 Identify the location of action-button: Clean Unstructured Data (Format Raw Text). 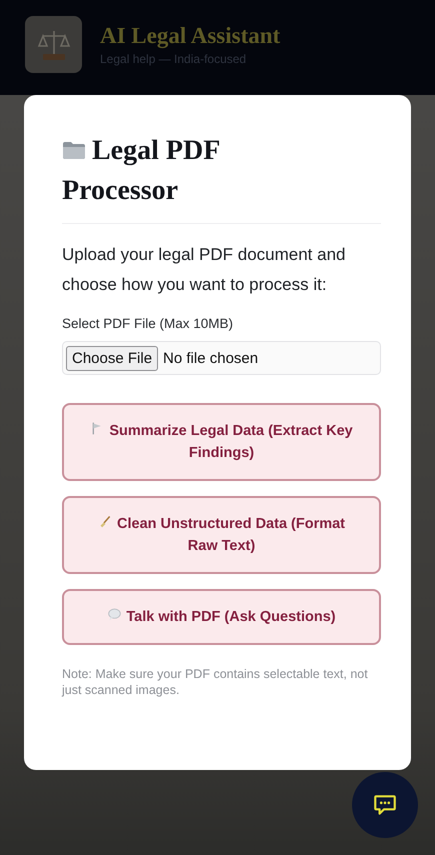
(221, 535).